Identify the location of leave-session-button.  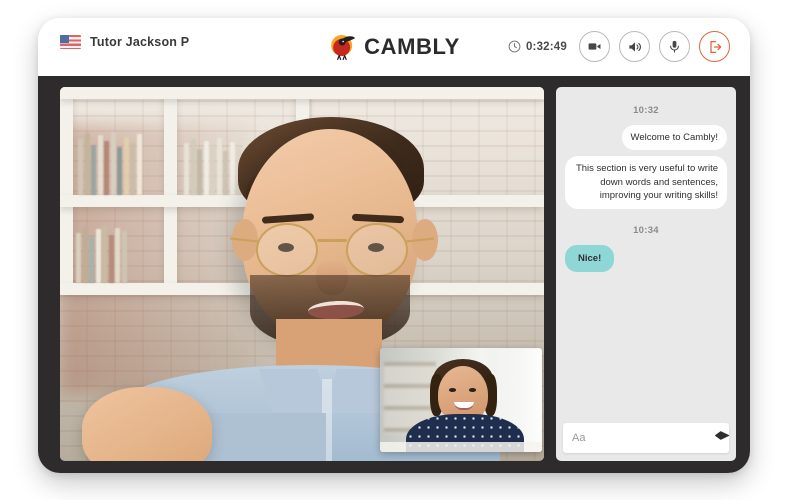
(714, 46).